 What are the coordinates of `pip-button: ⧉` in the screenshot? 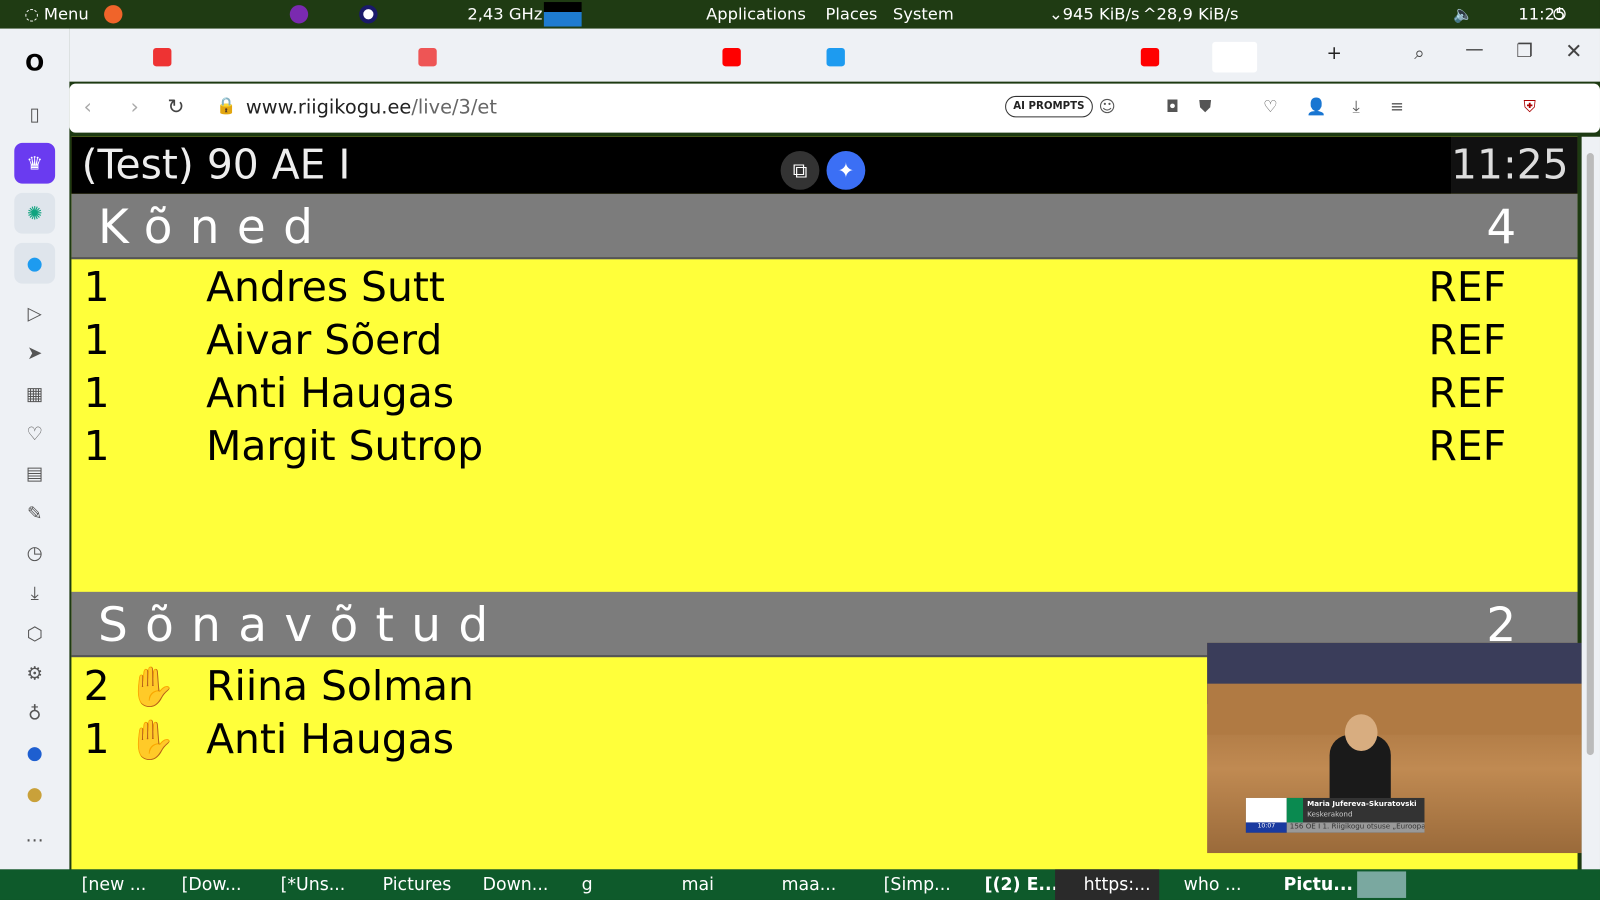 It's located at (800, 170).